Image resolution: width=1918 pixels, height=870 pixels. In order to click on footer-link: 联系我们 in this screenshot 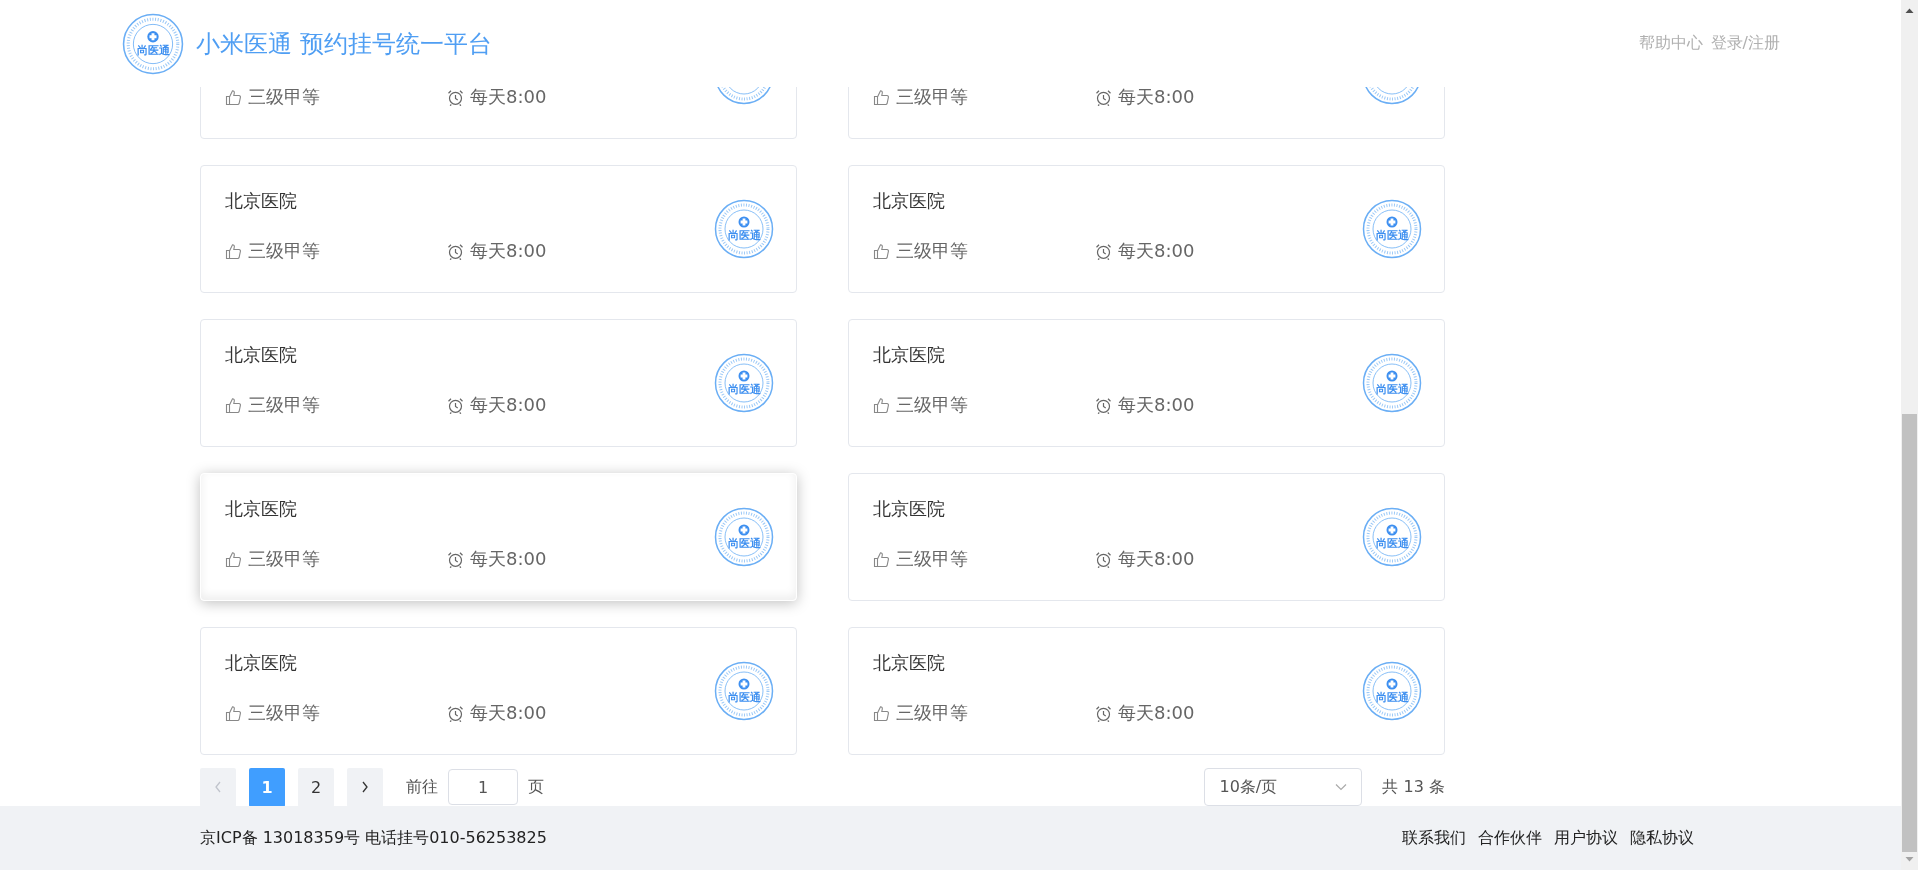, I will do `click(1434, 838)`.